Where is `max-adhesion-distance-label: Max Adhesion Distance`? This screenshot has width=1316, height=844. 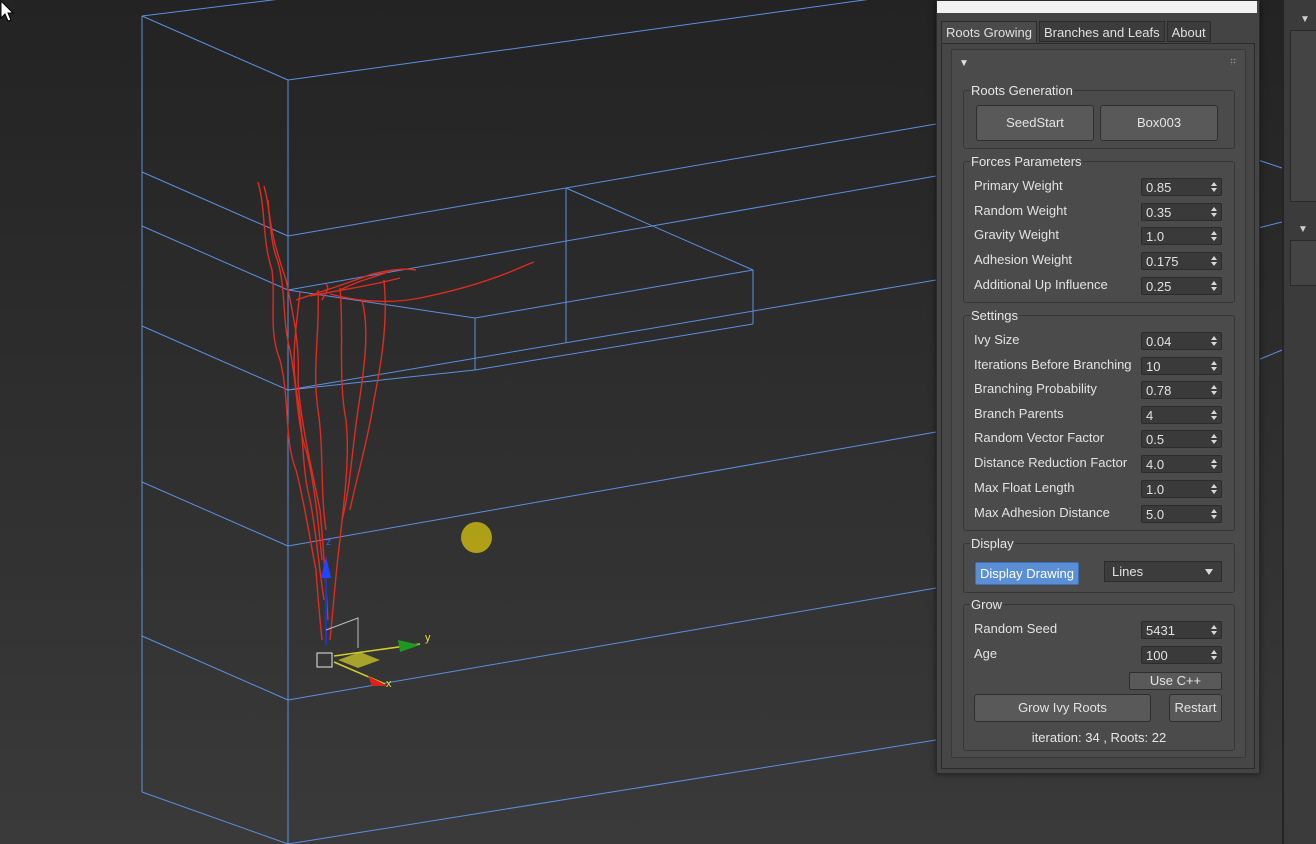 max-adhesion-distance-label: Max Adhesion Distance is located at coordinates (1042, 512).